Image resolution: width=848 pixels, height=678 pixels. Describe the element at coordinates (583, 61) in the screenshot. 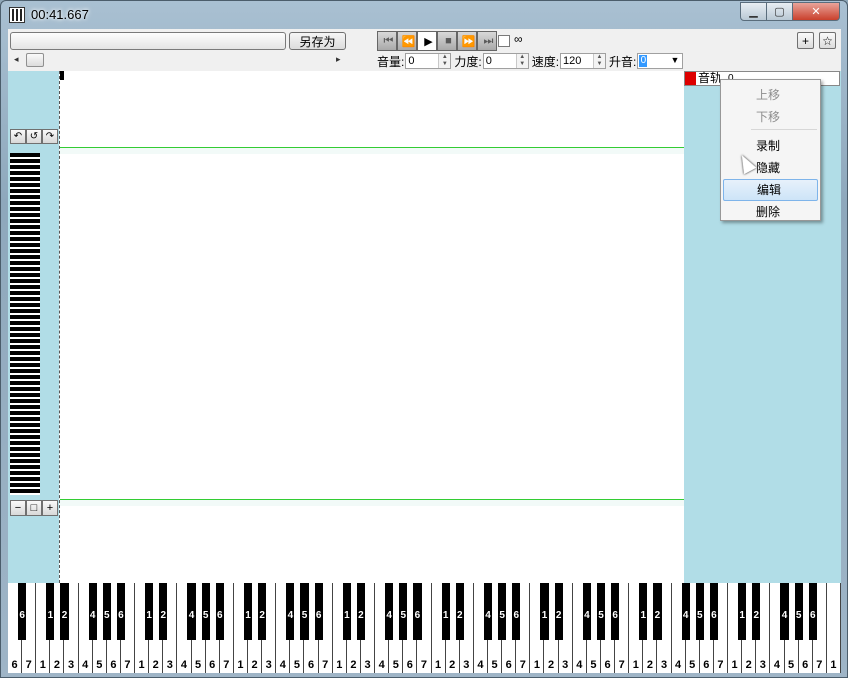

I see `speed-spinner: 120 ▲ ▼` at that location.